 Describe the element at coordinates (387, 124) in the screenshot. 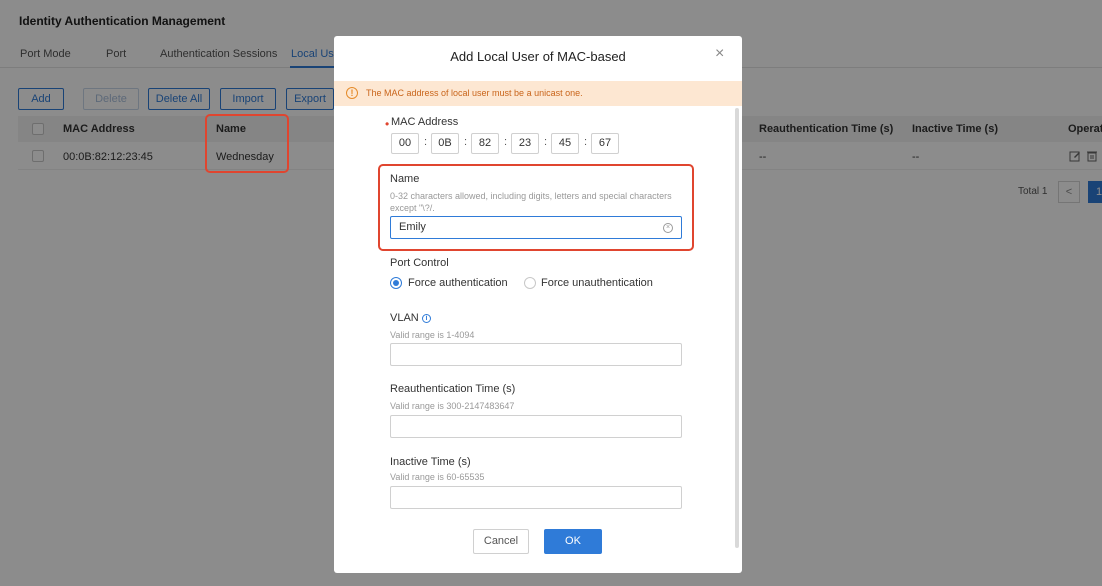

I see `required-marker: •` at that location.